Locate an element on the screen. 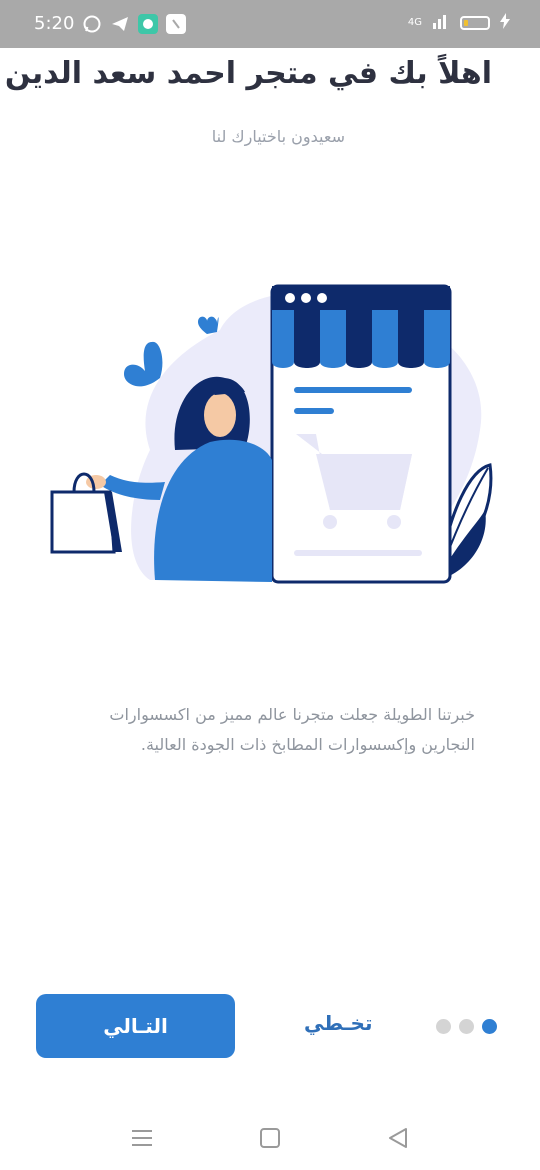 The width and height of the screenshot is (540, 1170). navigation-bar is located at coordinates (270, 1140).